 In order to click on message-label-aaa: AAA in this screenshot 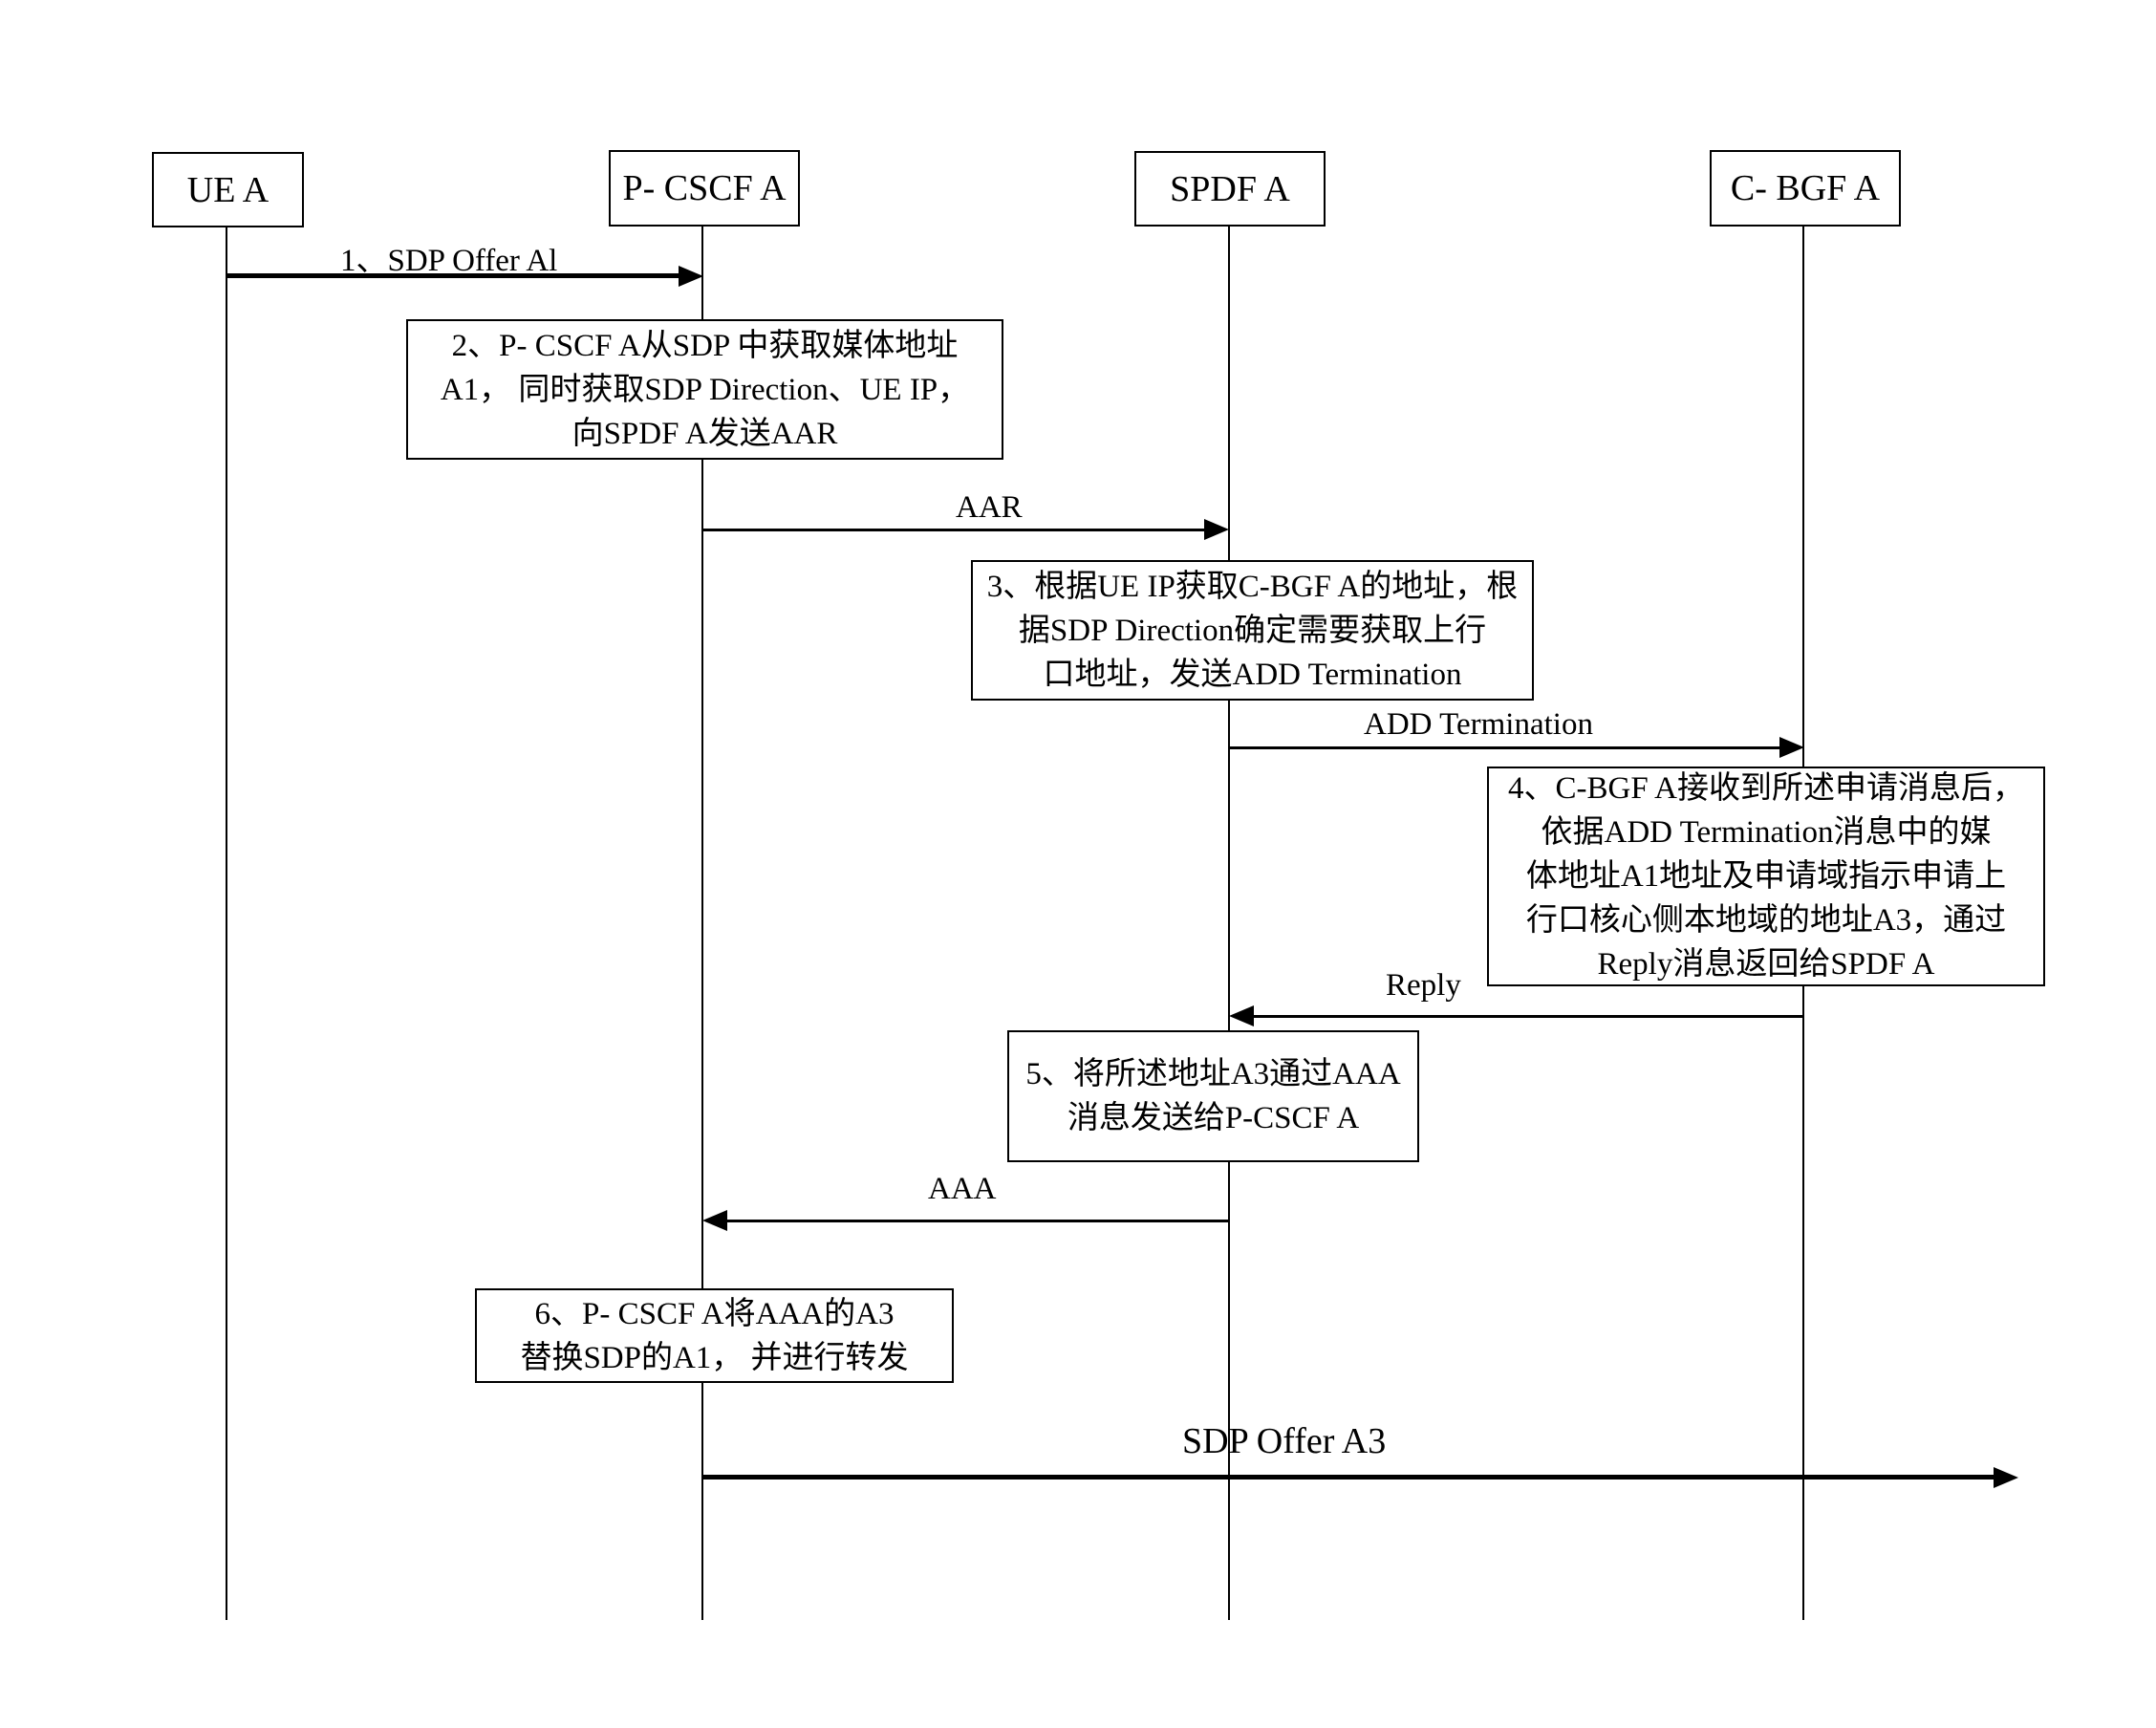, I will do `click(962, 1189)`.